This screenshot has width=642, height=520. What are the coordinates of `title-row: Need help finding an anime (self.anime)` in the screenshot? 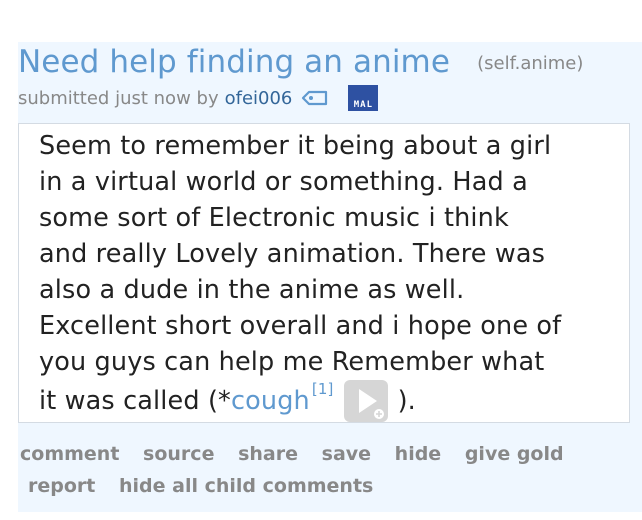 It's located at (300, 62).